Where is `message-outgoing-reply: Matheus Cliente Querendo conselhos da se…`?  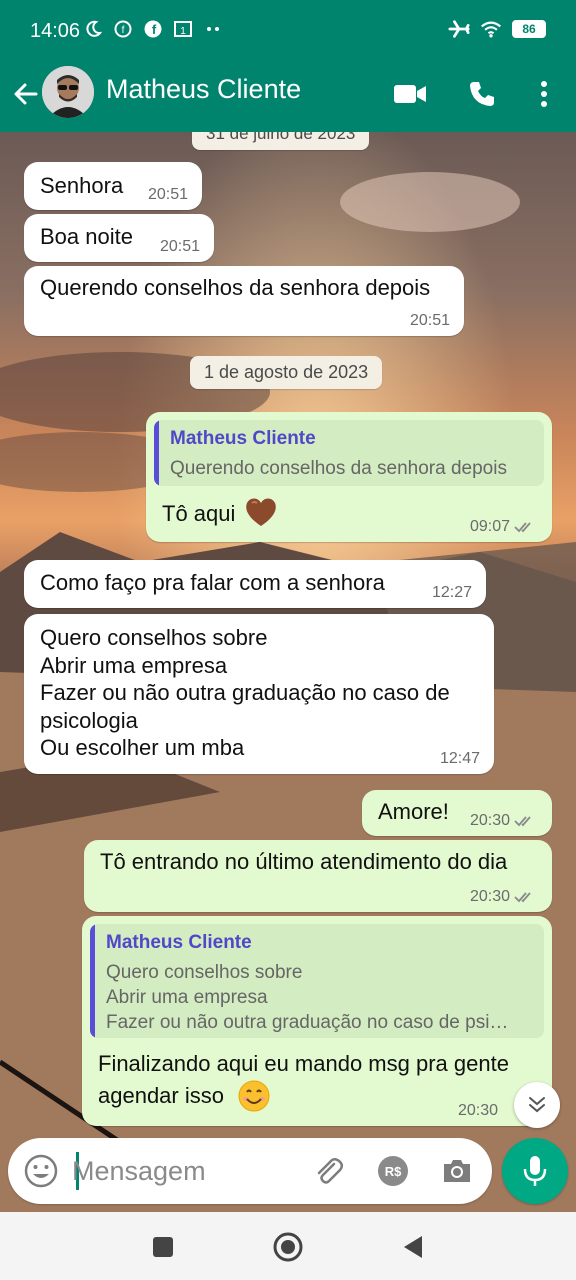
message-outgoing-reply: Matheus Cliente Querendo conselhos da se… is located at coordinates (349, 477).